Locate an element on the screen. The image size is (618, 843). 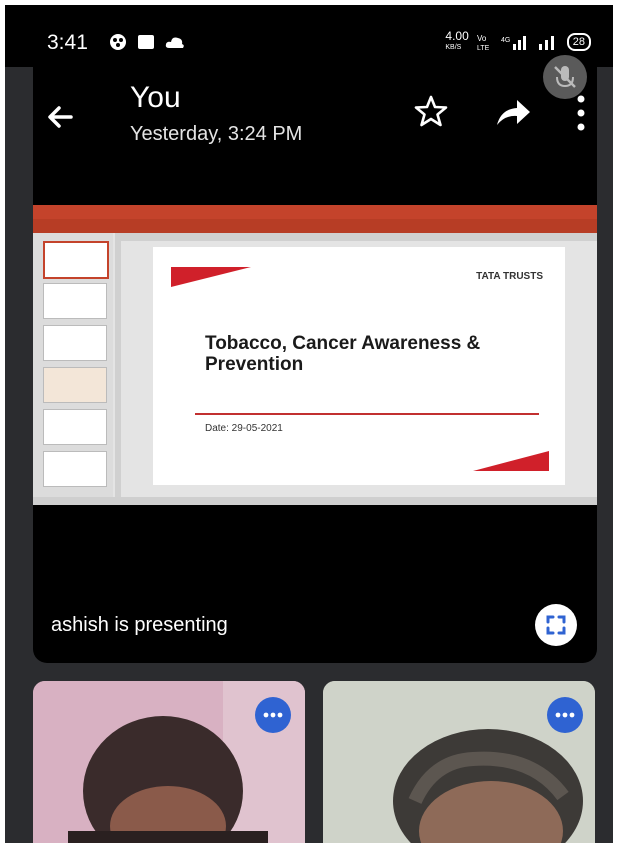
status-bar: 3:41 4.00 KB/S Vo LTE 4G 28 is located at coordinates (309, 36).